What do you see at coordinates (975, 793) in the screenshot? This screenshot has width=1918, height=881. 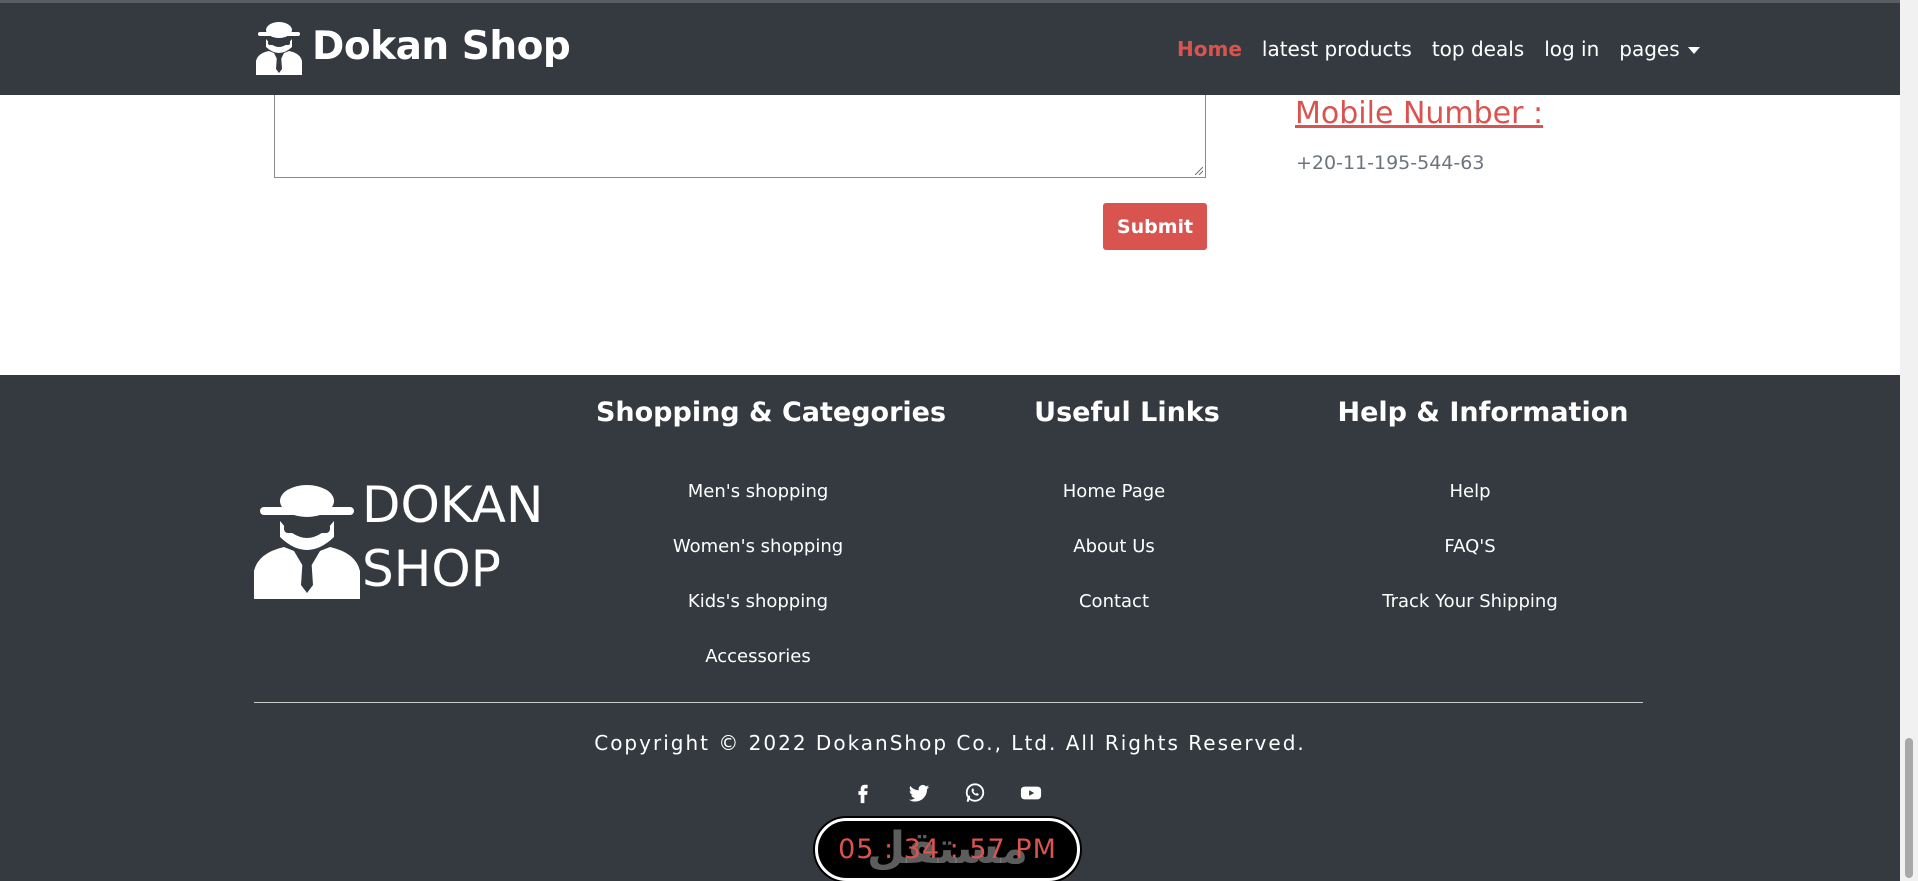 I see `whatsapp-icon` at bounding box center [975, 793].